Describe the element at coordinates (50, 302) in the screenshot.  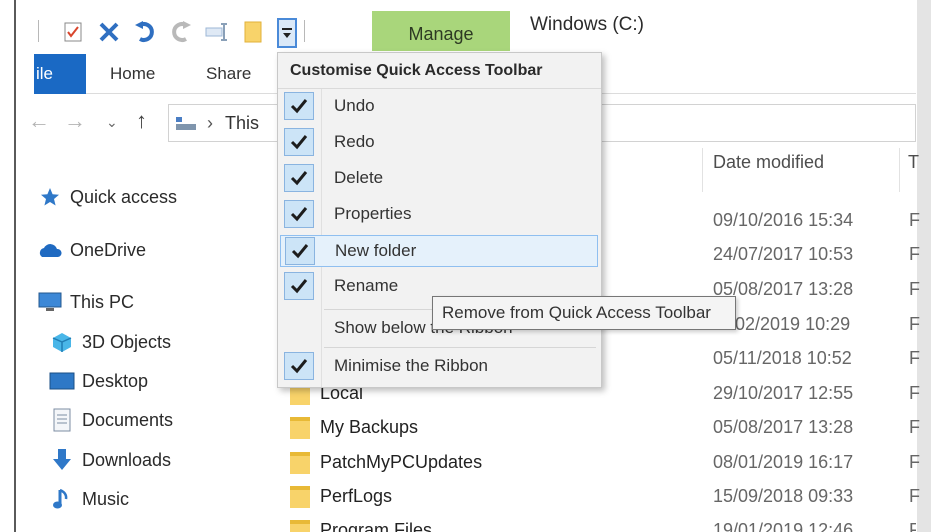
I see `computer-icon` at that location.